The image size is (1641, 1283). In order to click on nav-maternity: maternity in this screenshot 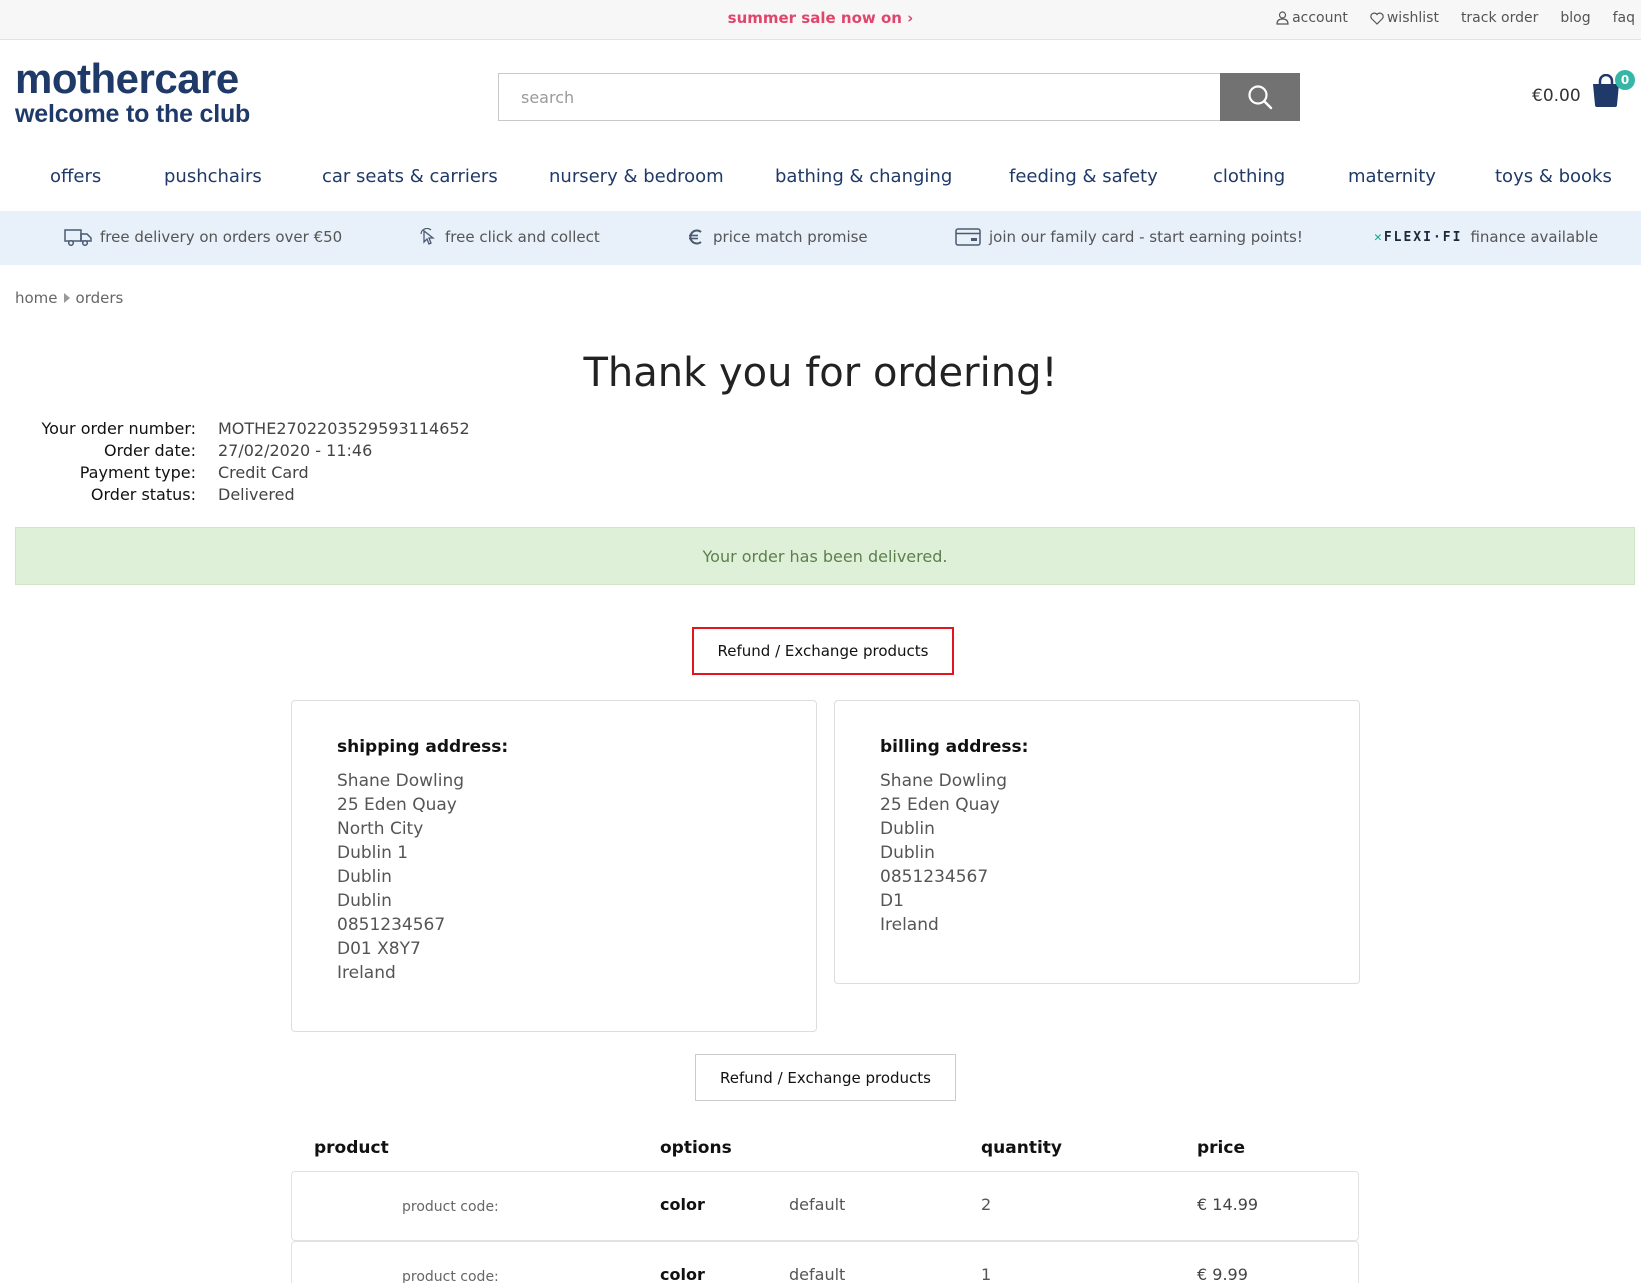, I will do `click(1392, 176)`.